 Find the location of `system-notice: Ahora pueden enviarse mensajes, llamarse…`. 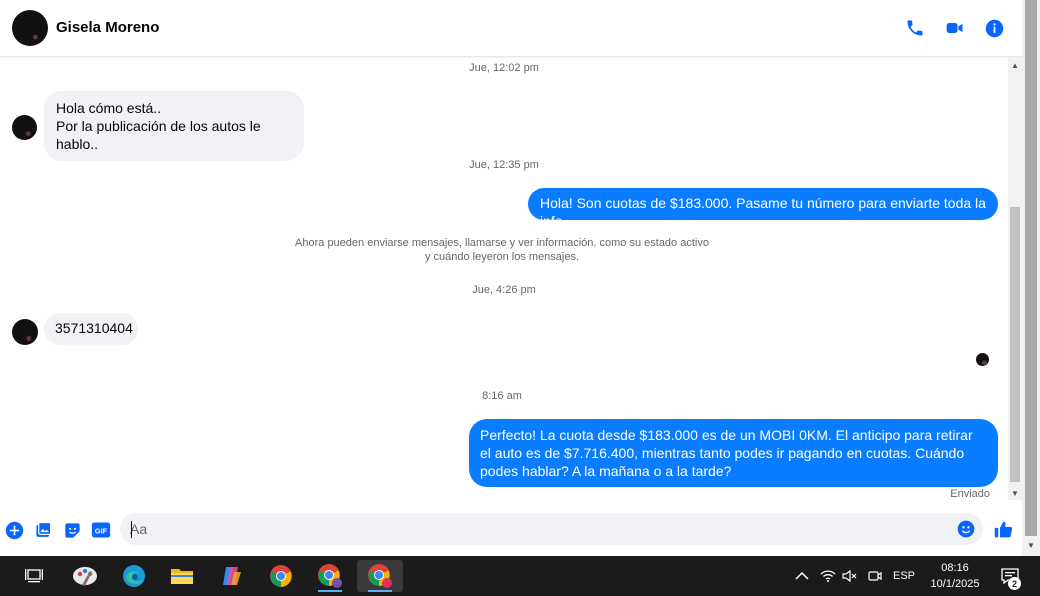

system-notice: Ahora pueden enviarse mensajes, llamarse… is located at coordinates (502, 250).